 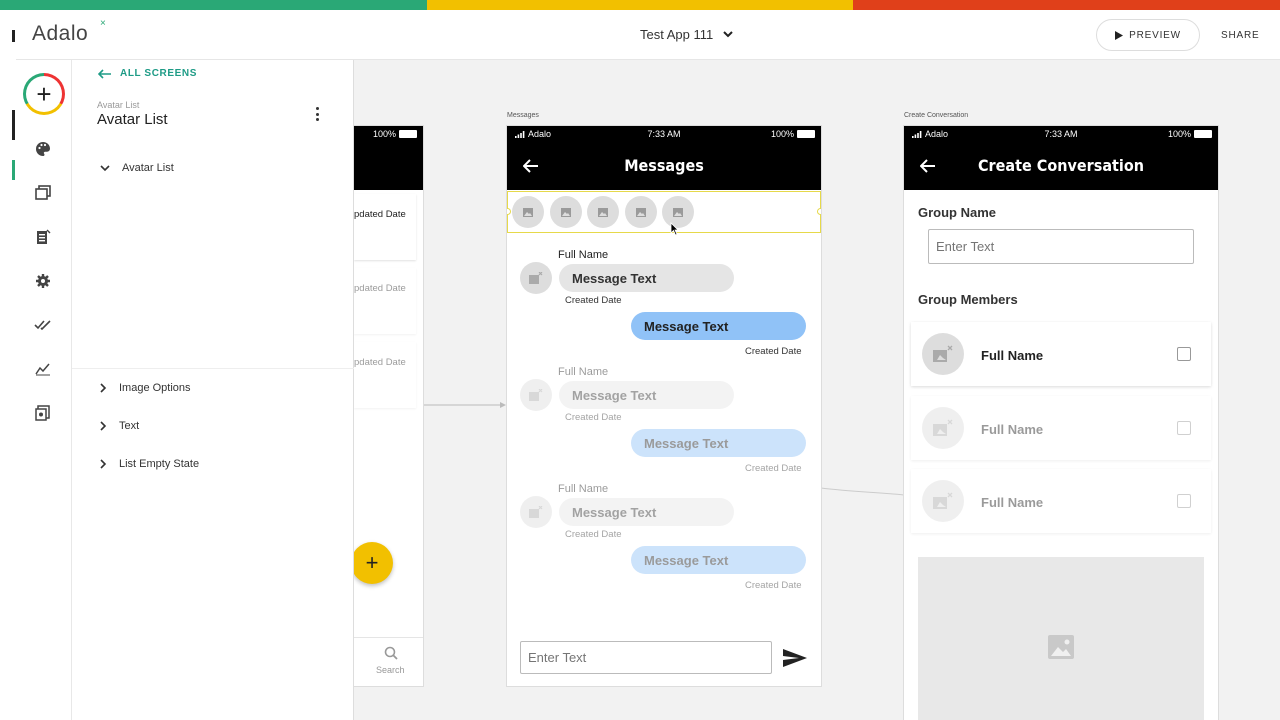 What do you see at coordinates (43, 149) in the screenshot?
I see `palette-icon` at bounding box center [43, 149].